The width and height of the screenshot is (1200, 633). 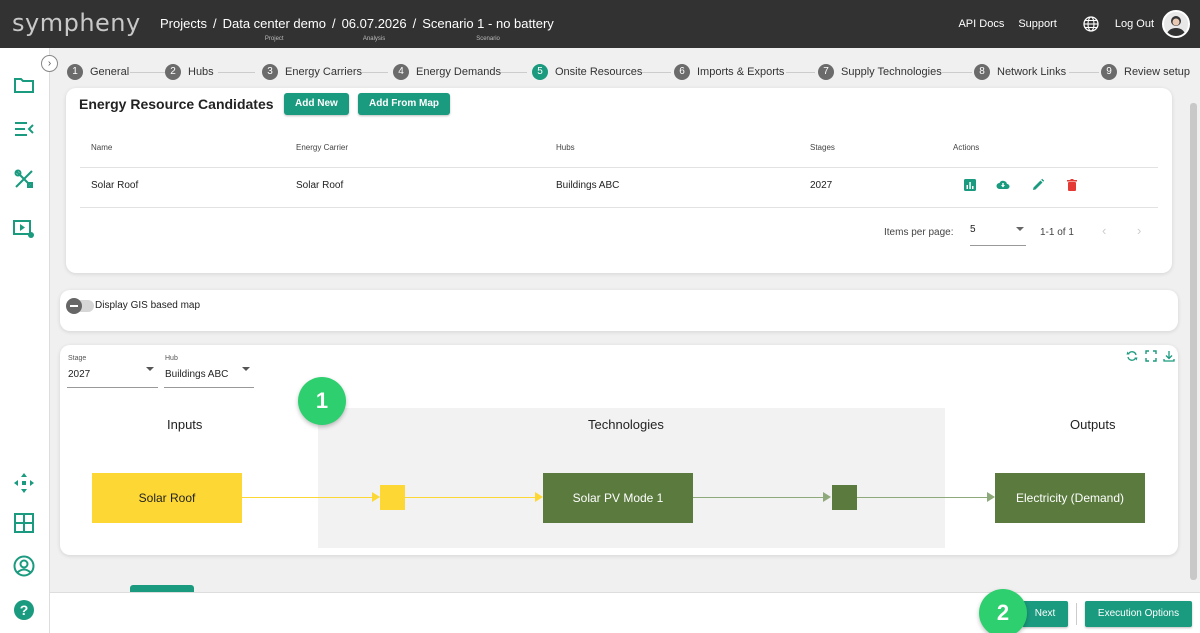 What do you see at coordinates (1091, 24) in the screenshot?
I see `globe-icon` at bounding box center [1091, 24].